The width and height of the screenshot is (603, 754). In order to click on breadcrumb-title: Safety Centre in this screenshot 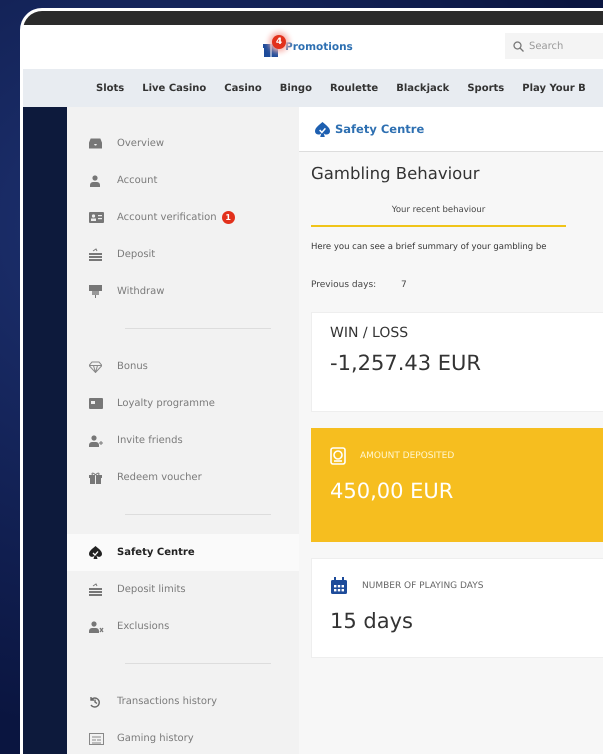, I will do `click(379, 129)`.